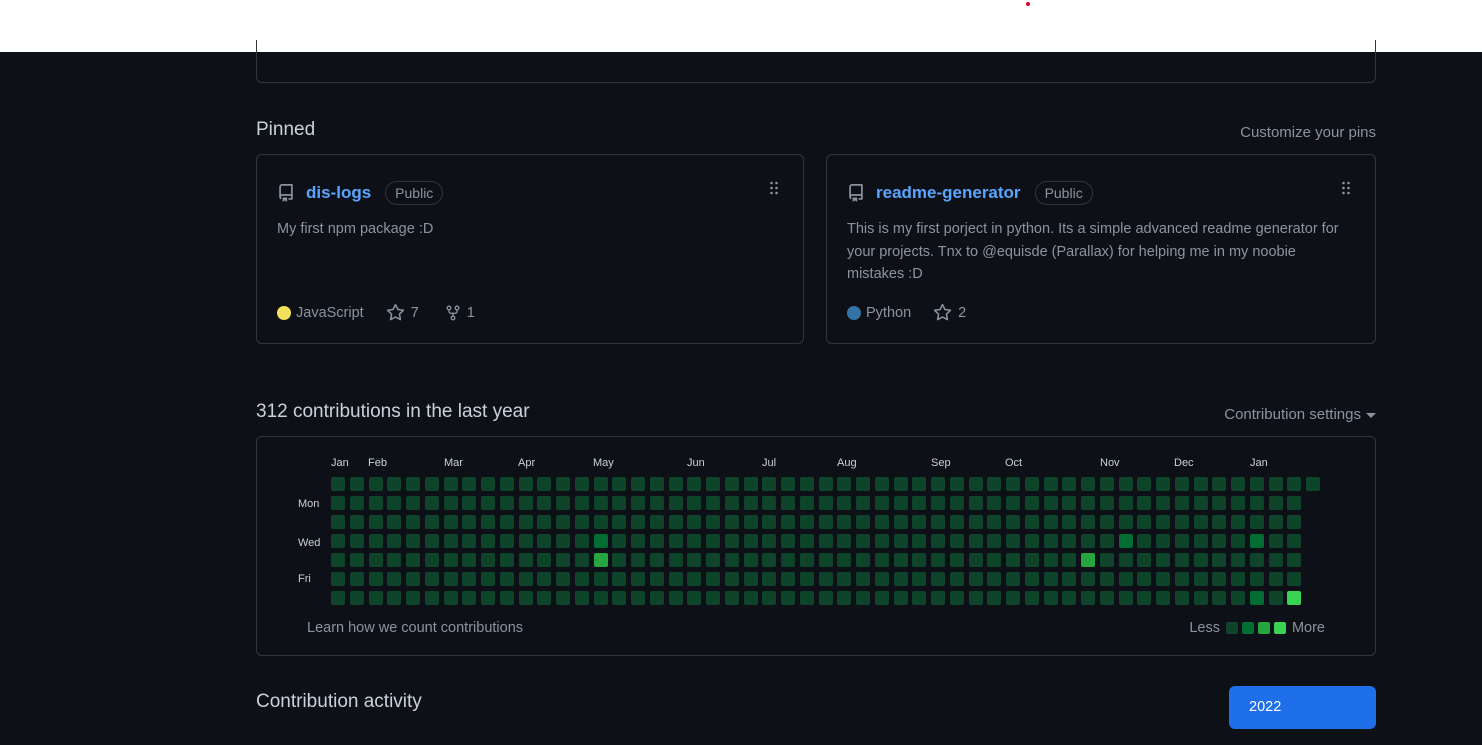  Describe the element at coordinates (1346, 188) in the screenshot. I see `drag-handle-icon` at that location.